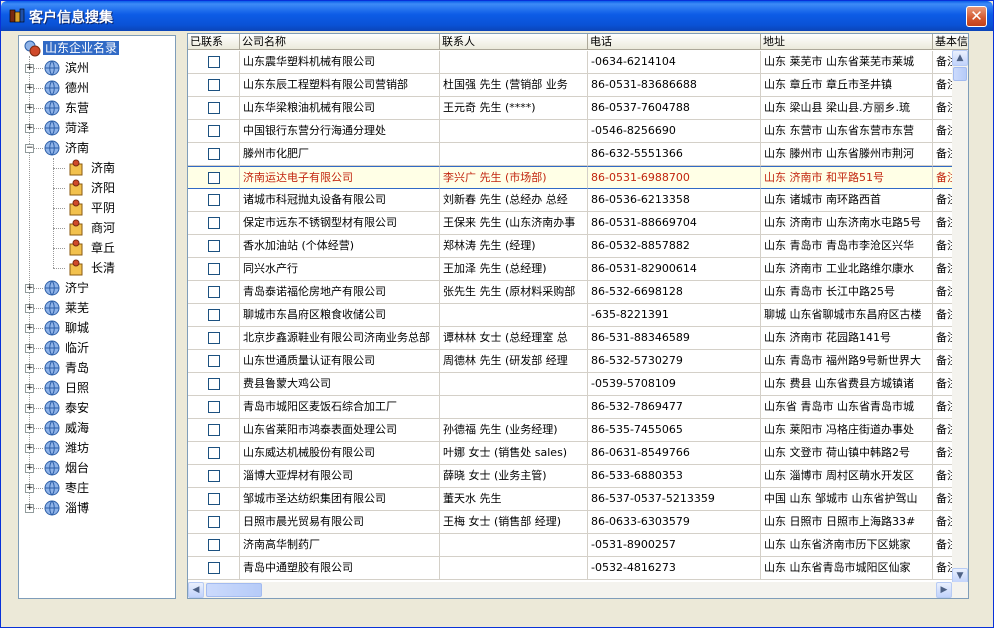 This screenshot has width=994, height=628. What do you see at coordinates (578, 384) in the screenshot?
I see `table-row: 费县鲁蒙大鸡公司 -0539-5708109 山东 费县 山东省费县方城镇诸 备注` at bounding box center [578, 384].